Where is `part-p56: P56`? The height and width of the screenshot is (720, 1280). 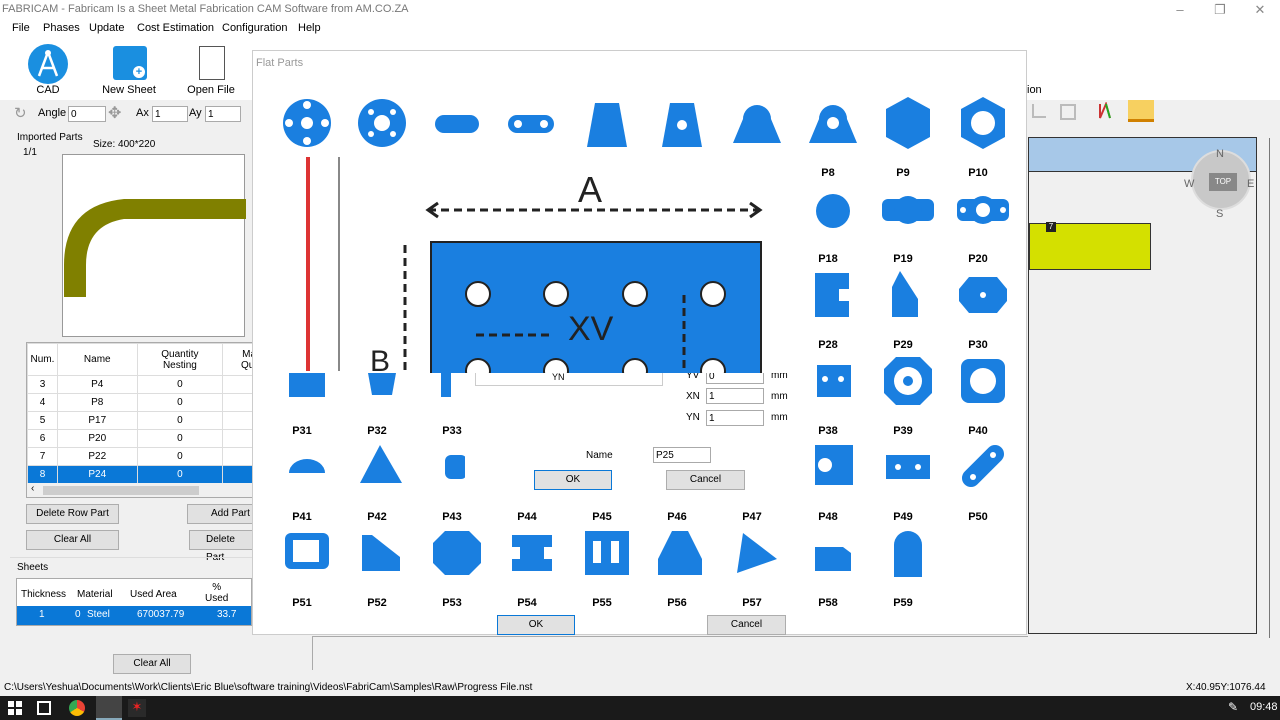 part-p56: P56 is located at coordinates (677, 566).